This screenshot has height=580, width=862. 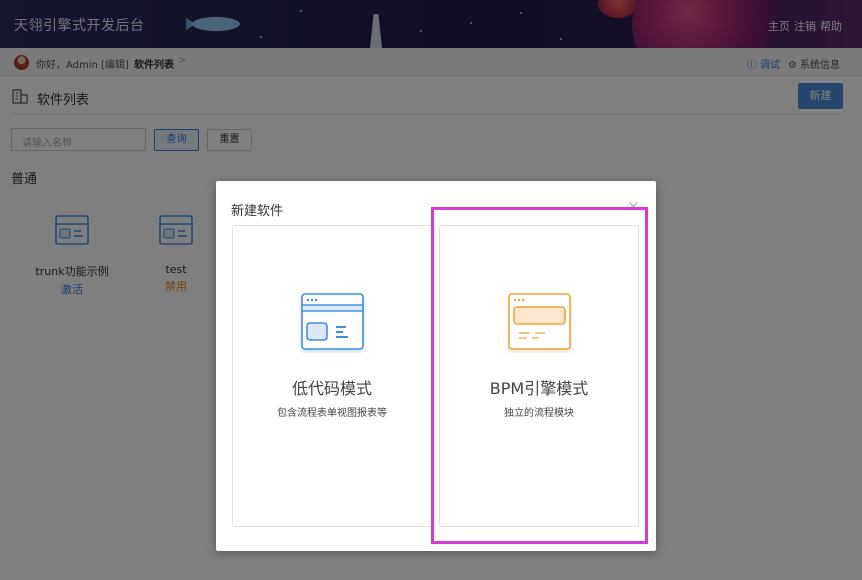 What do you see at coordinates (332, 413) in the screenshot?
I see `option-description: 包含流程表单视图报表等` at bounding box center [332, 413].